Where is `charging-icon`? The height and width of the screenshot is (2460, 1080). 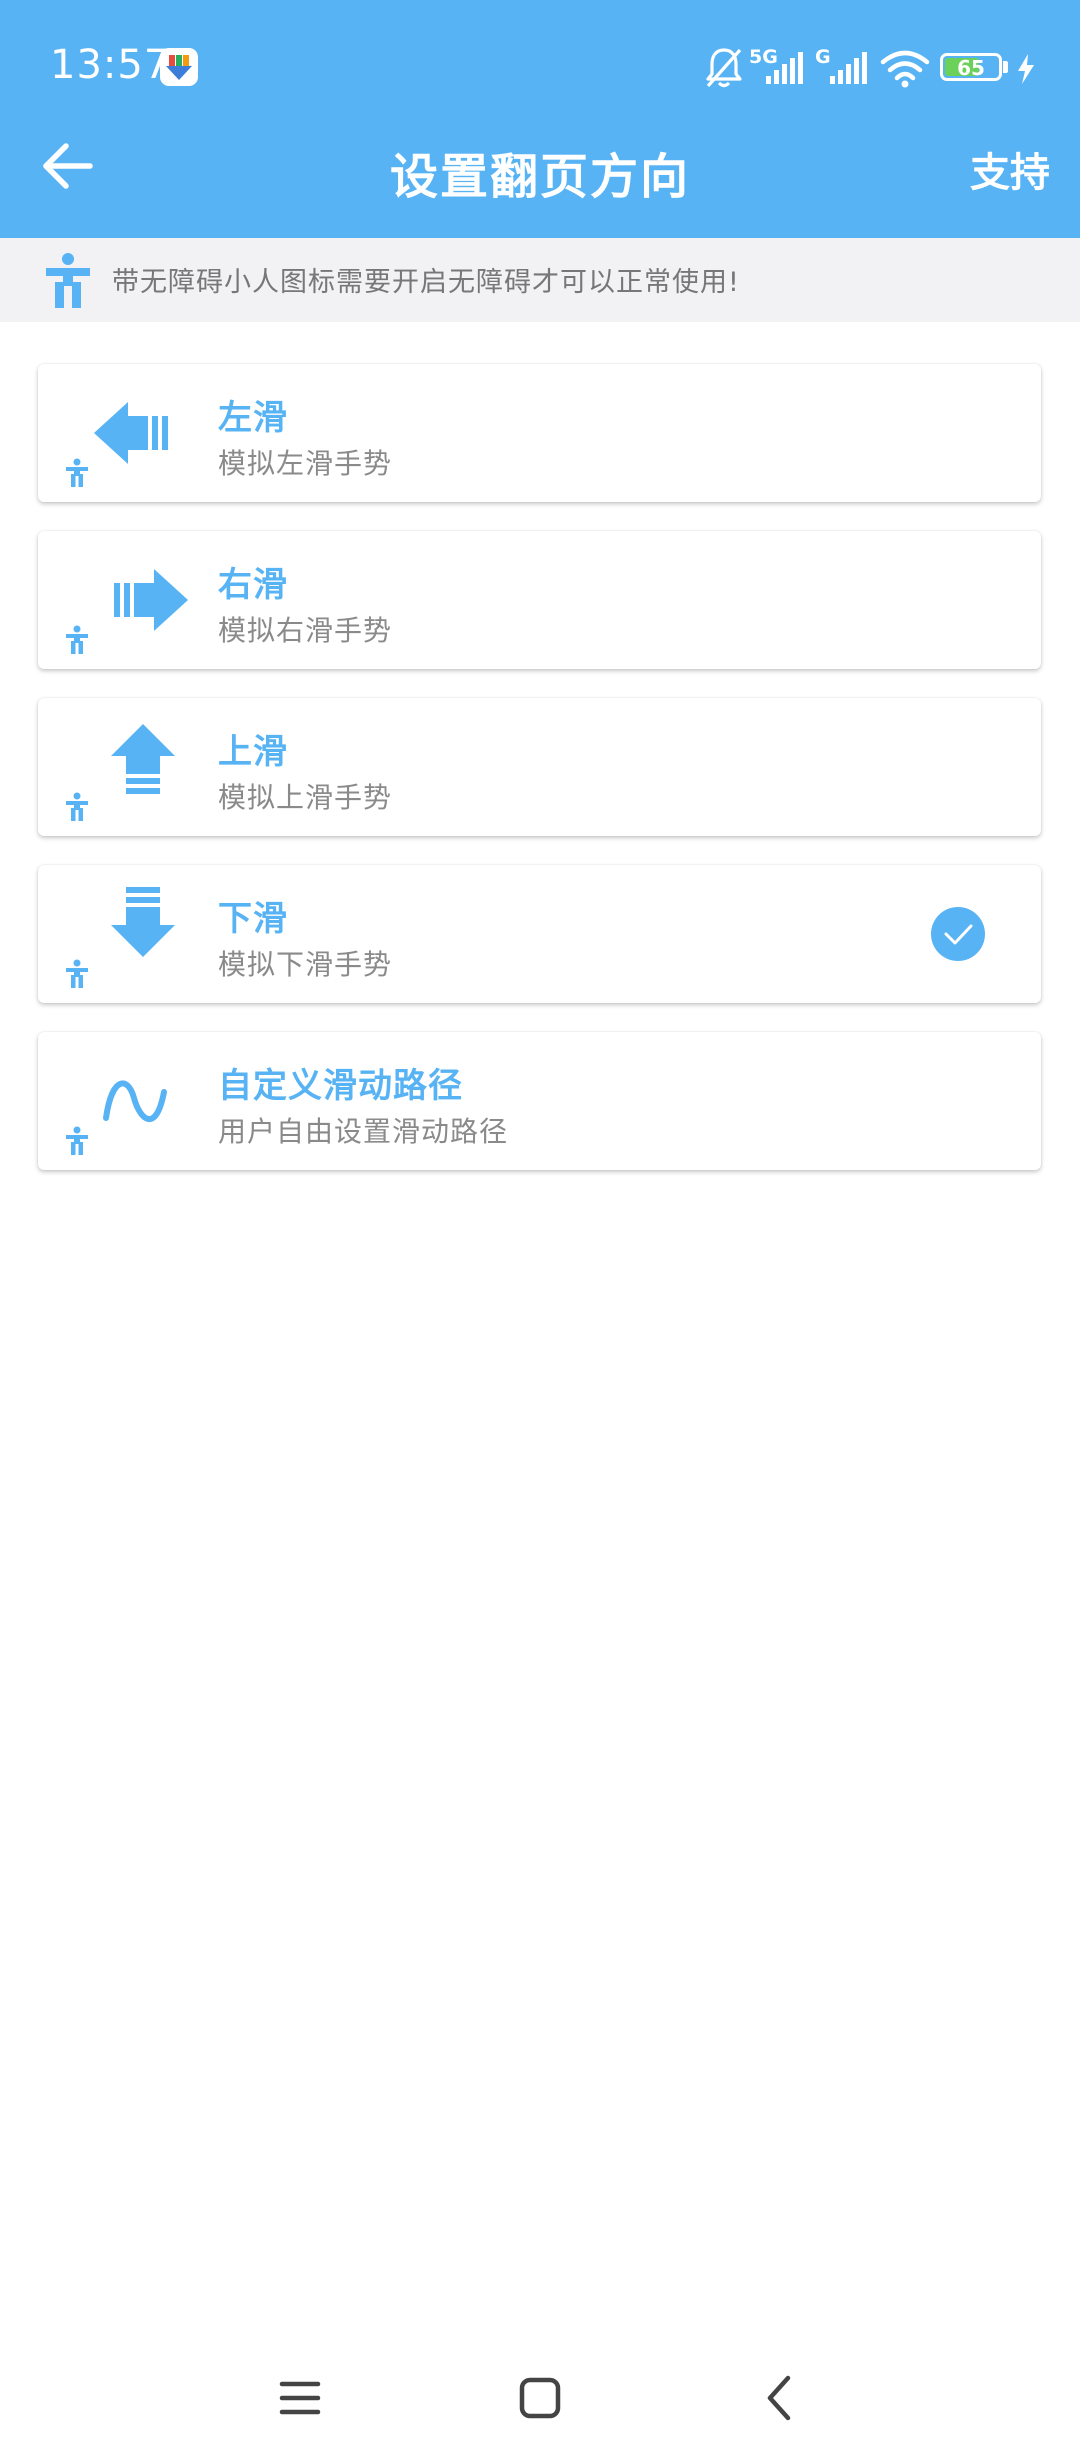
charging-icon is located at coordinates (1026, 69).